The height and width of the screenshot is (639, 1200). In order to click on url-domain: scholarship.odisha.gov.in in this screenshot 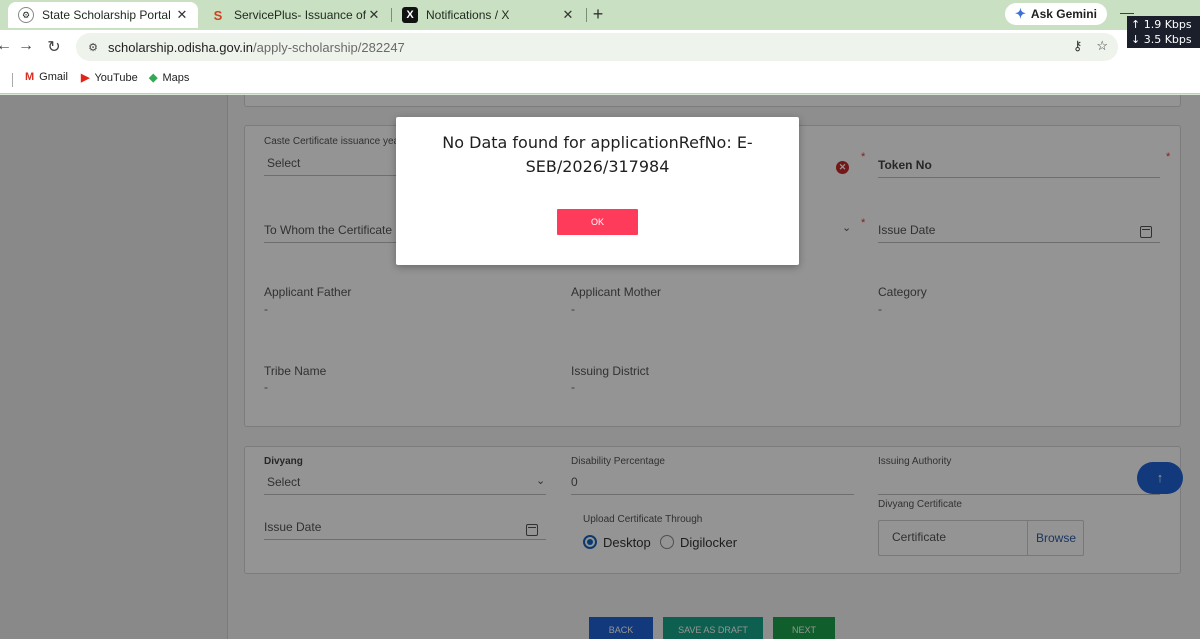, I will do `click(181, 47)`.